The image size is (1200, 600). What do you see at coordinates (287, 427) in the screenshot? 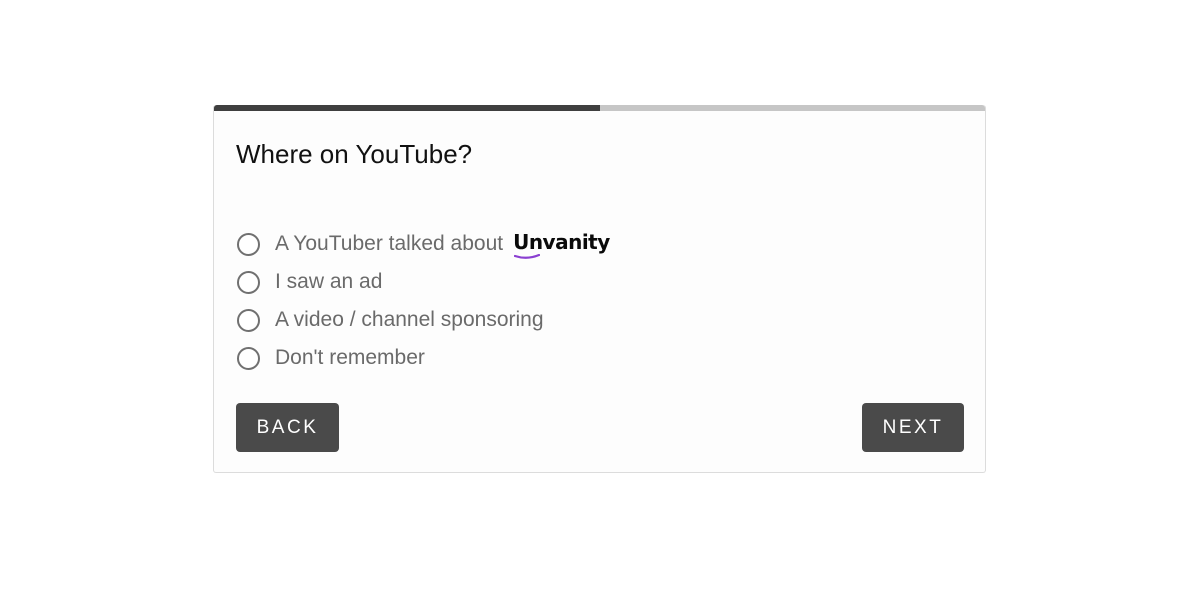
I see `back-button: BACK` at bounding box center [287, 427].